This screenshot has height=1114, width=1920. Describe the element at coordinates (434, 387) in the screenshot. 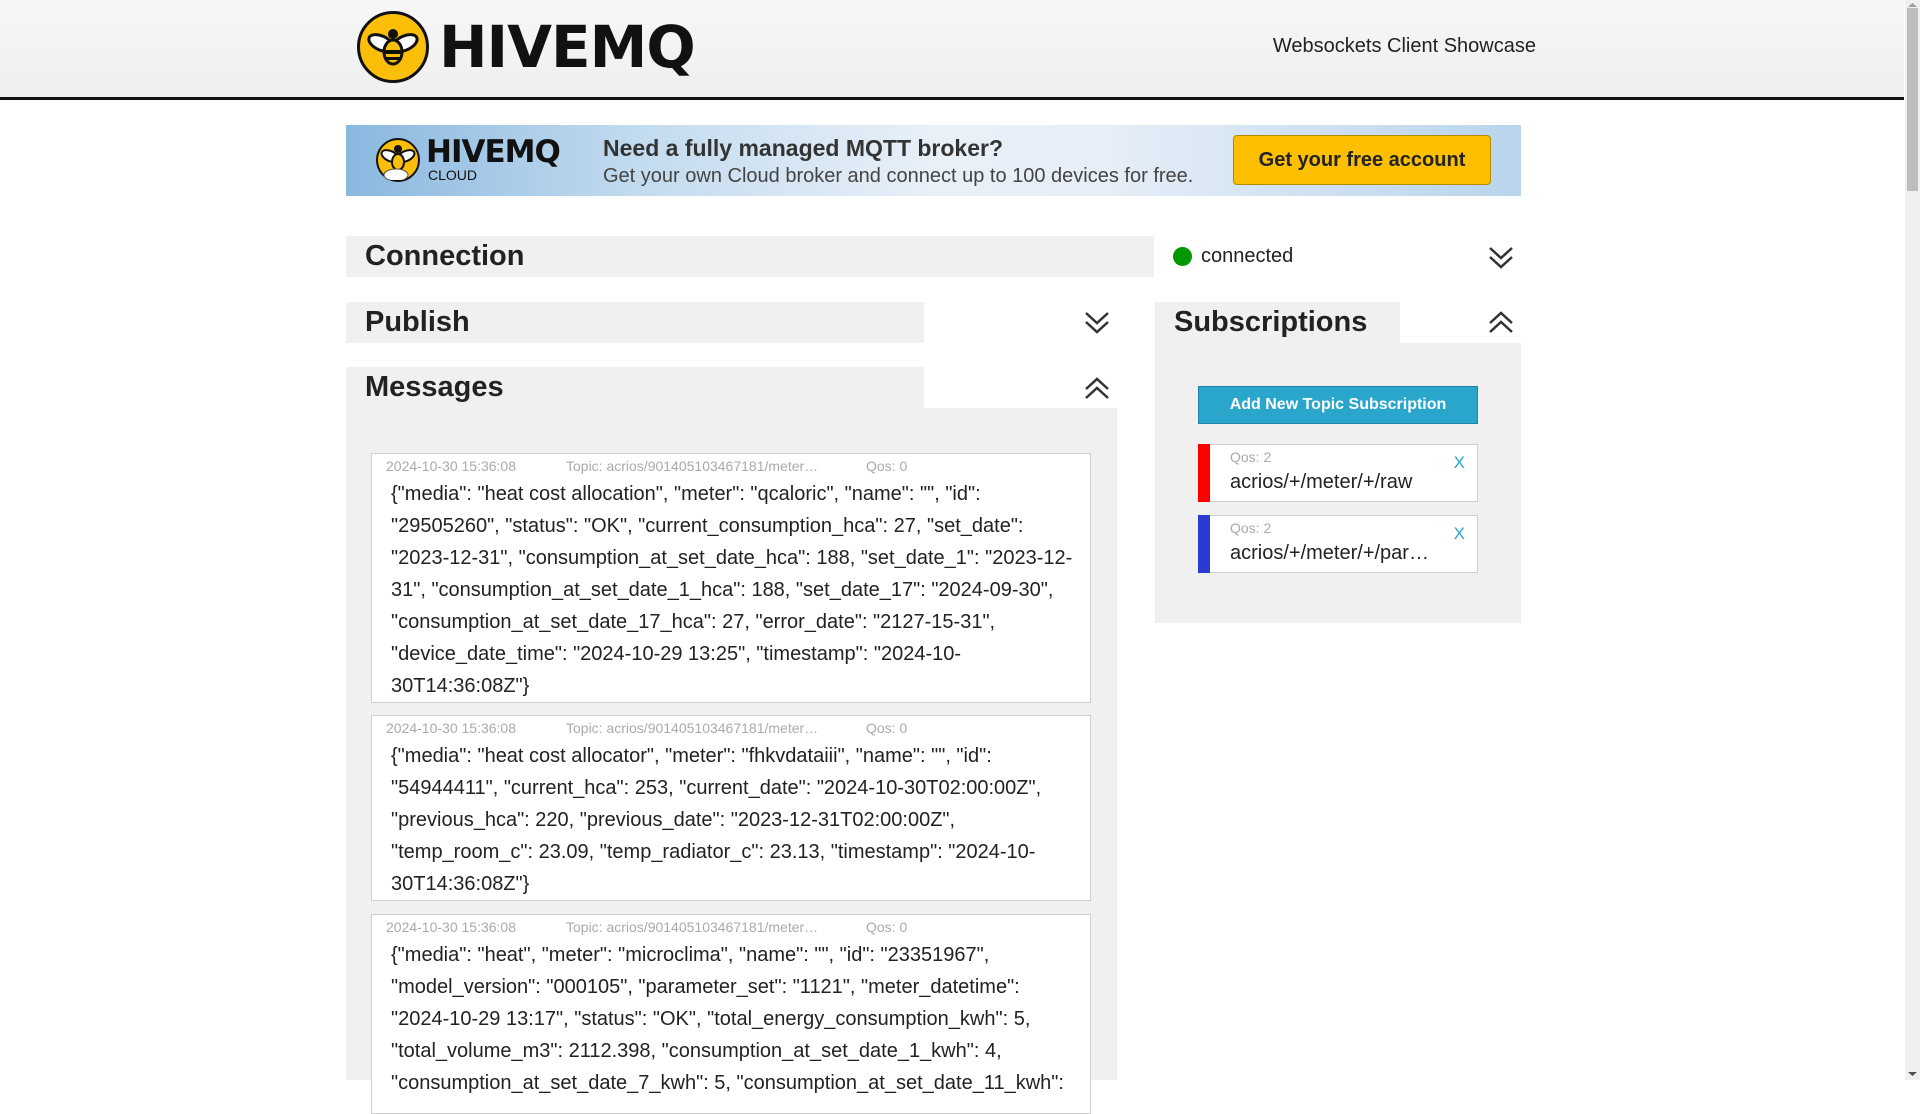

I see `messages-title: Messages` at that location.